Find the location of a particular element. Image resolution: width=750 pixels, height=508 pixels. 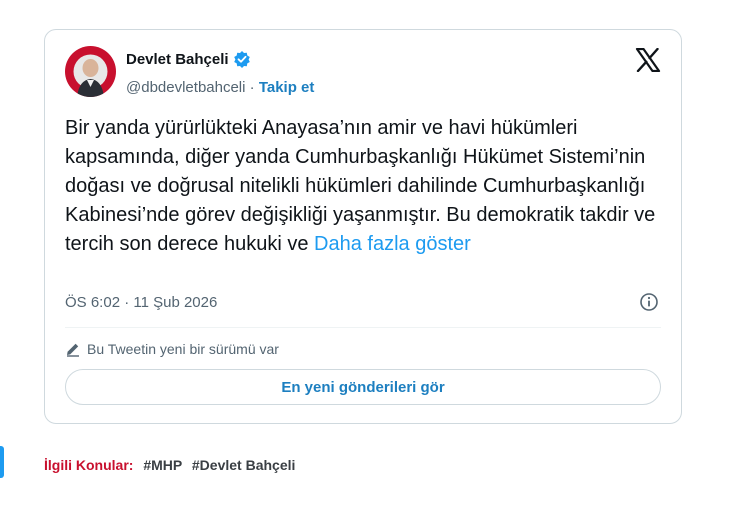

avatar is located at coordinates (90, 71).